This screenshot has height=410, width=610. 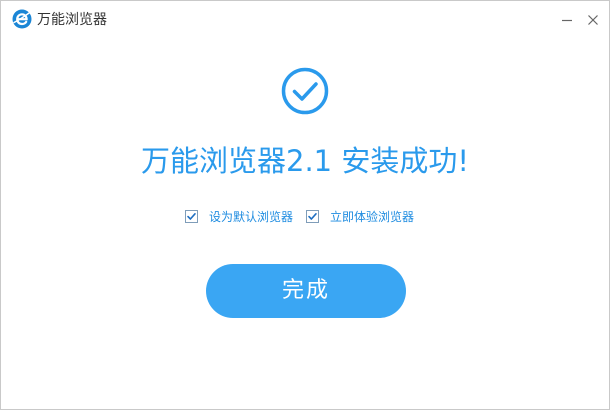 I want to click on title-bar: 万能浏览器, so click(x=305, y=19).